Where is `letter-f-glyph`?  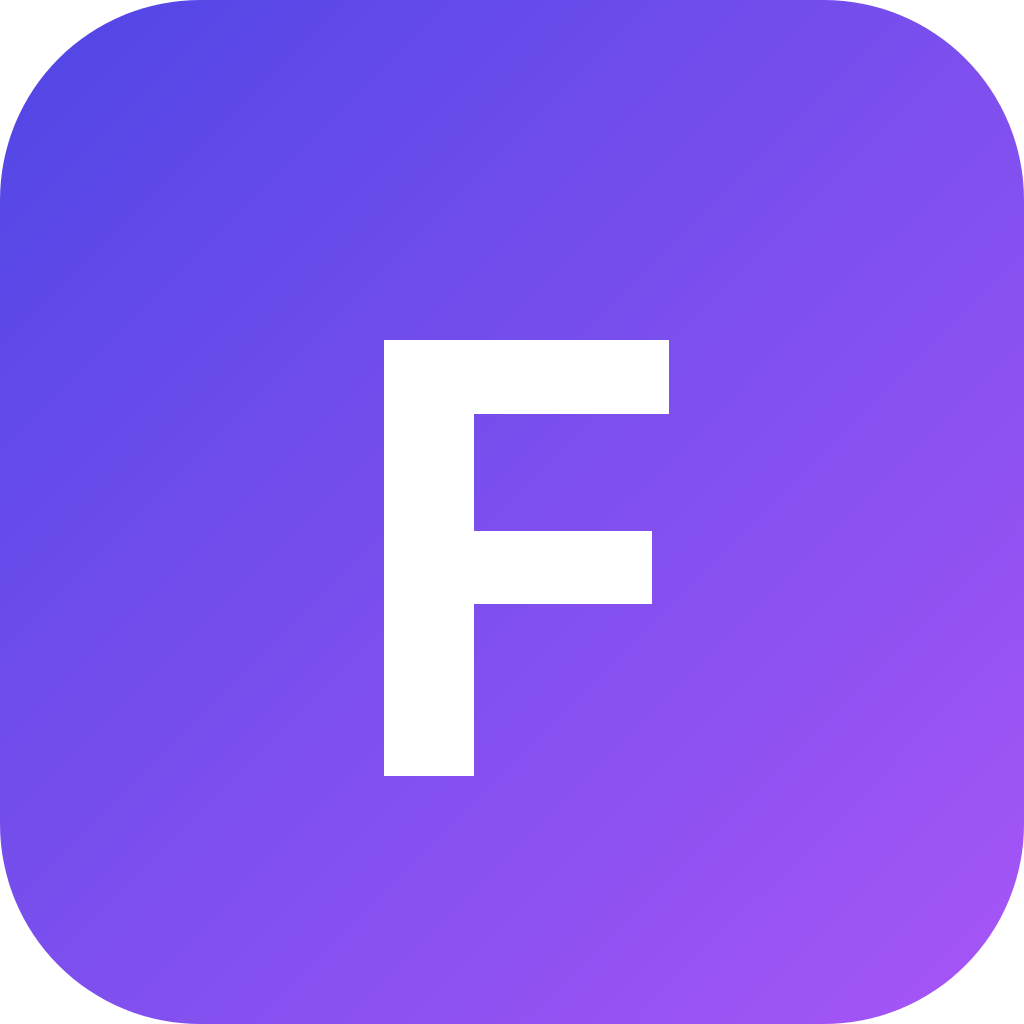 letter-f-glyph is located at coordinates (526, 558).